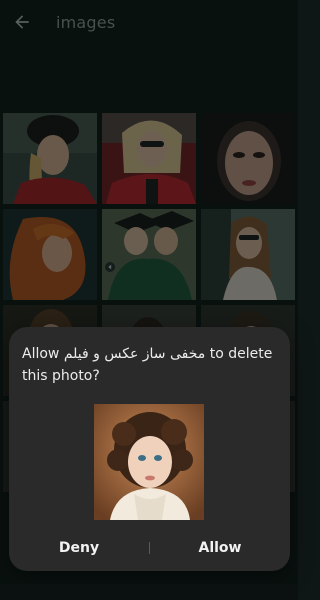 The width and height of the screenshot is (320, 600). What do you see at coordinates (149, 462) in the screenshot?
I see `photo-preview` at bounding box center [149, 462].